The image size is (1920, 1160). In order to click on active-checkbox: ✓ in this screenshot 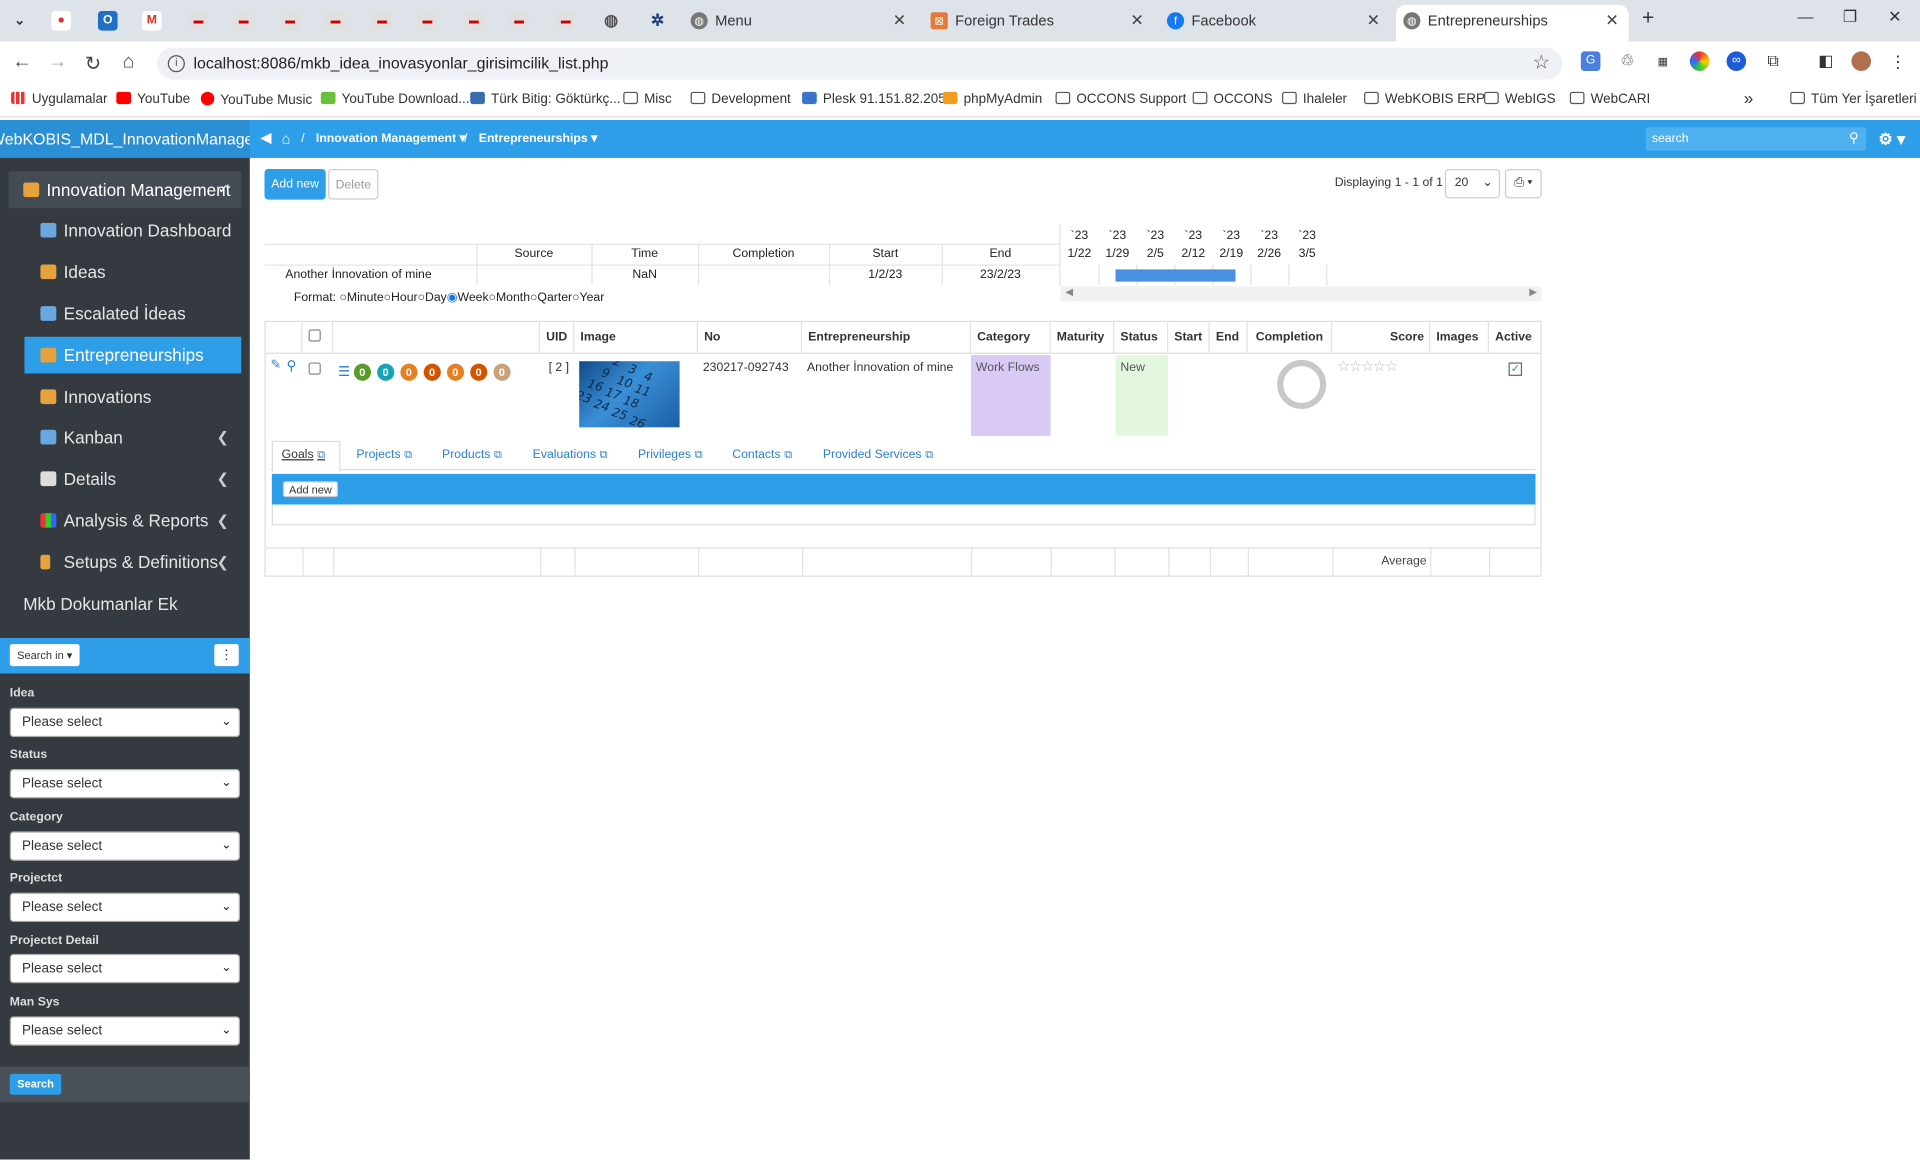, I will do `click(1515, 369)`.